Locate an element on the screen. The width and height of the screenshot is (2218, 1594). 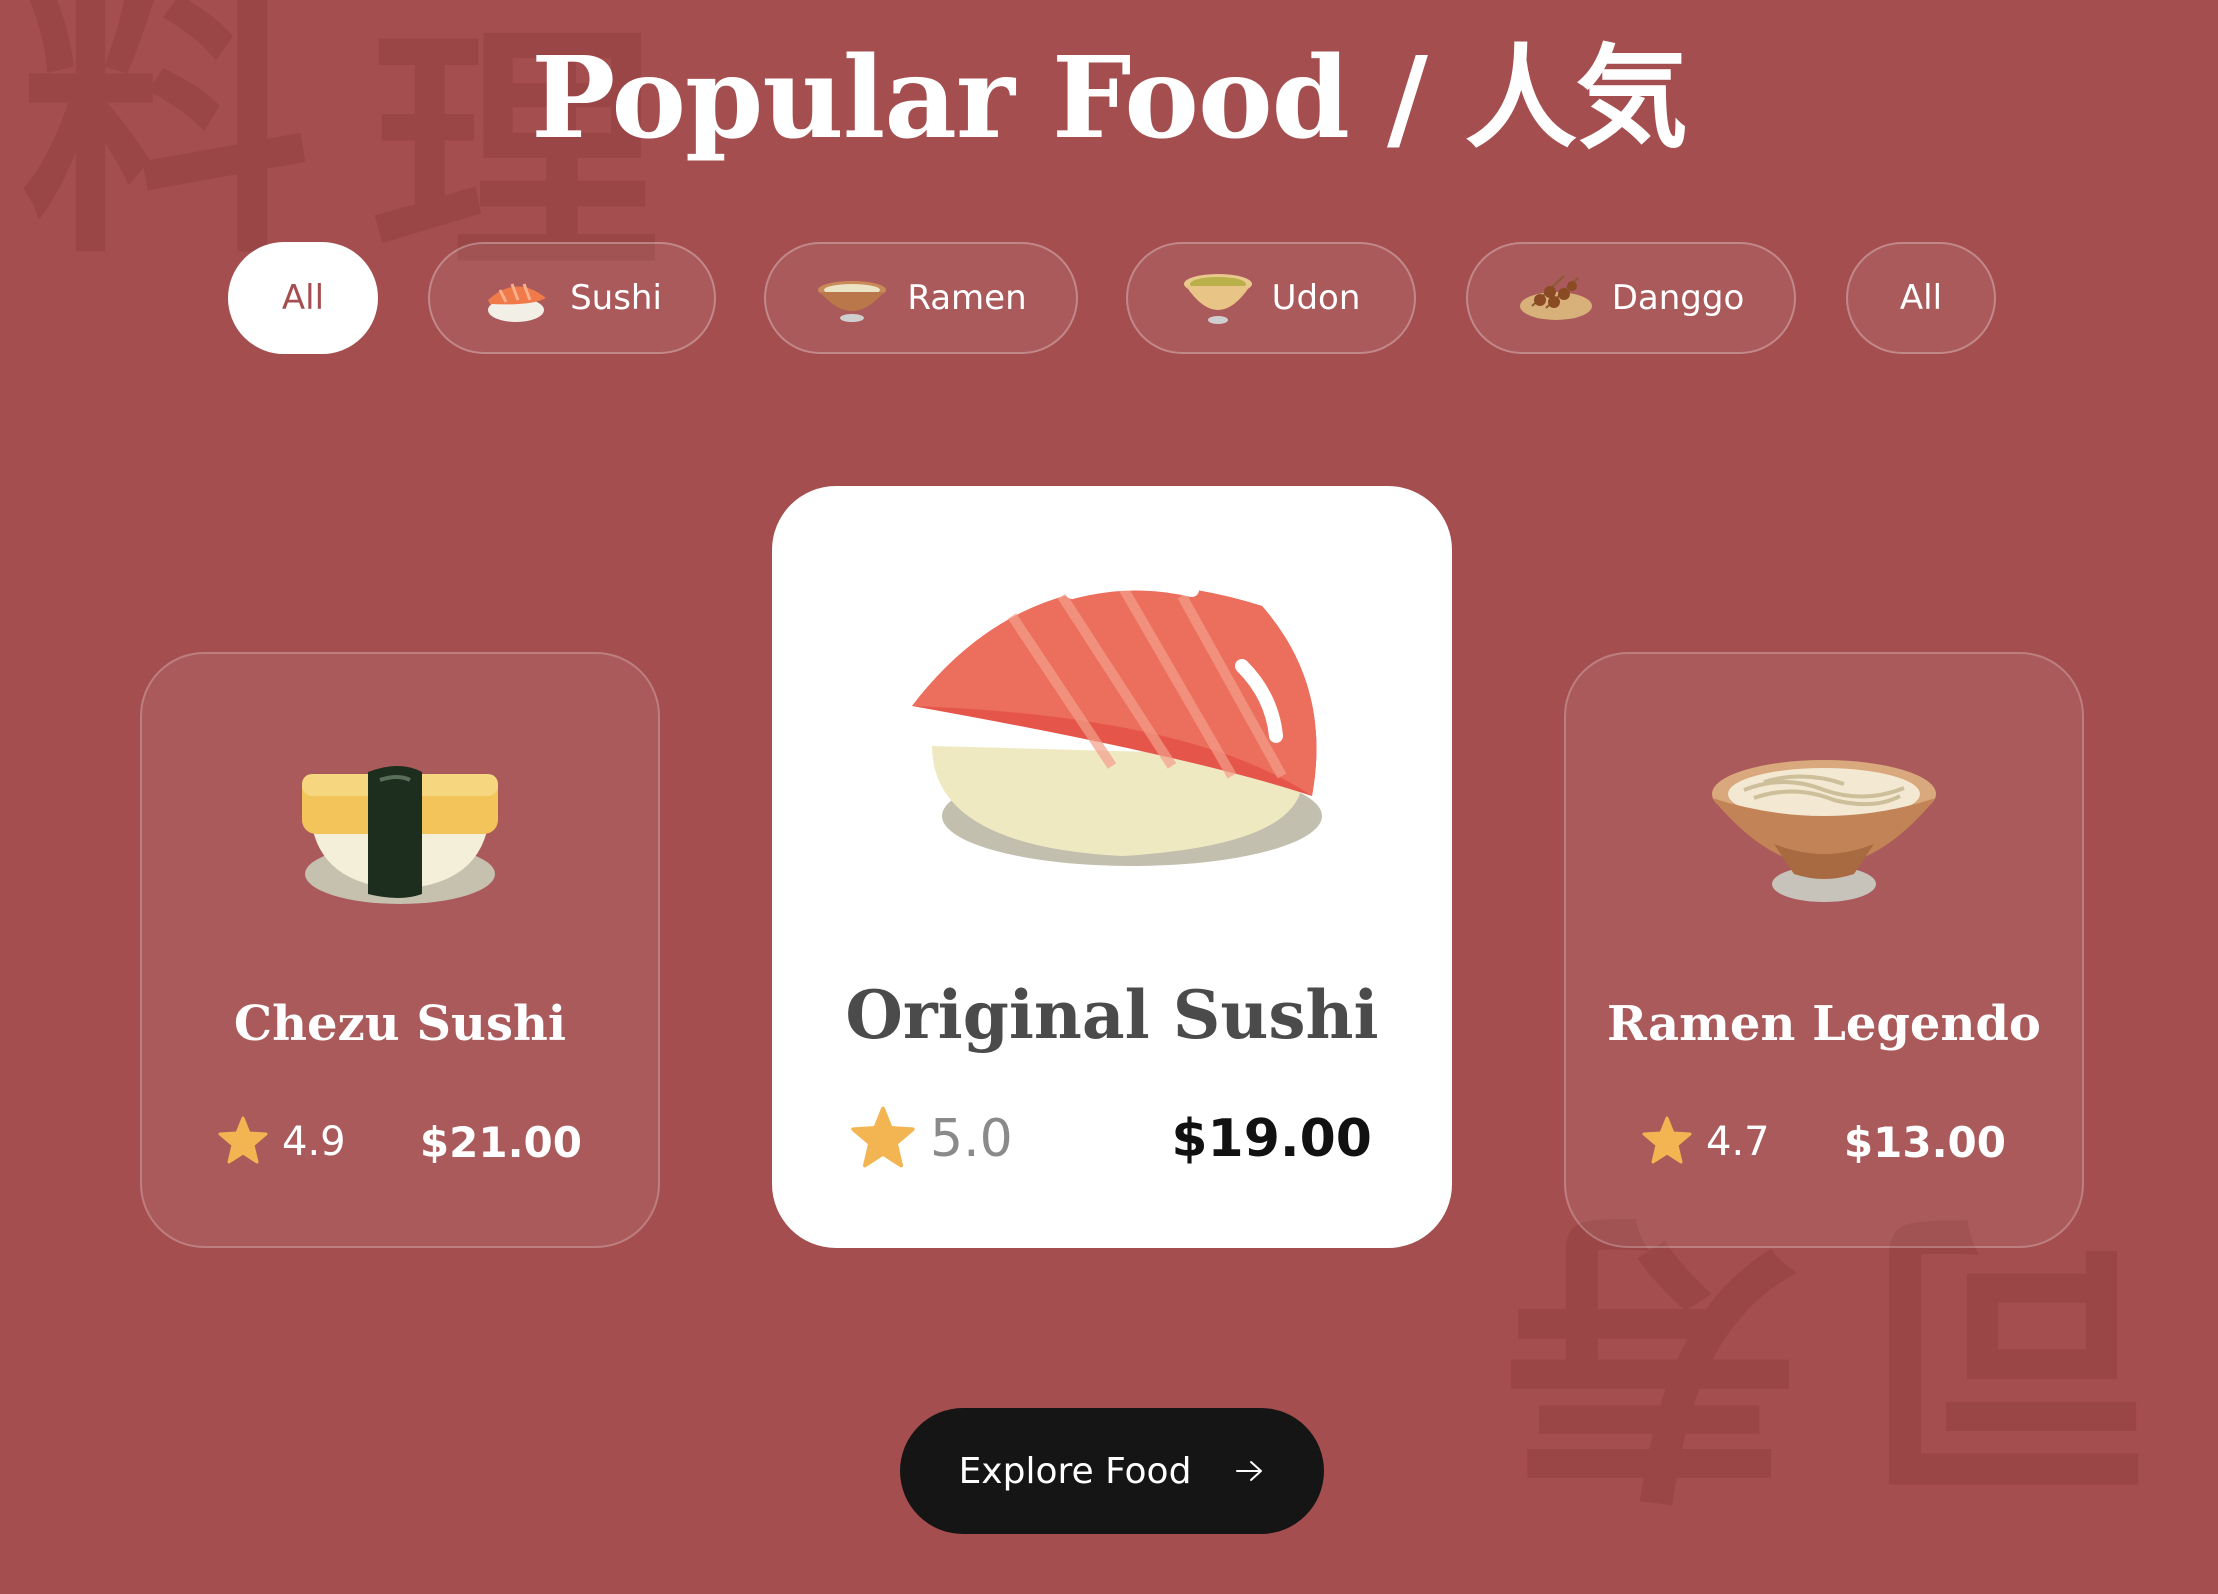
filter-chip-sushi: Sushi is located at coordinates (572, 298).